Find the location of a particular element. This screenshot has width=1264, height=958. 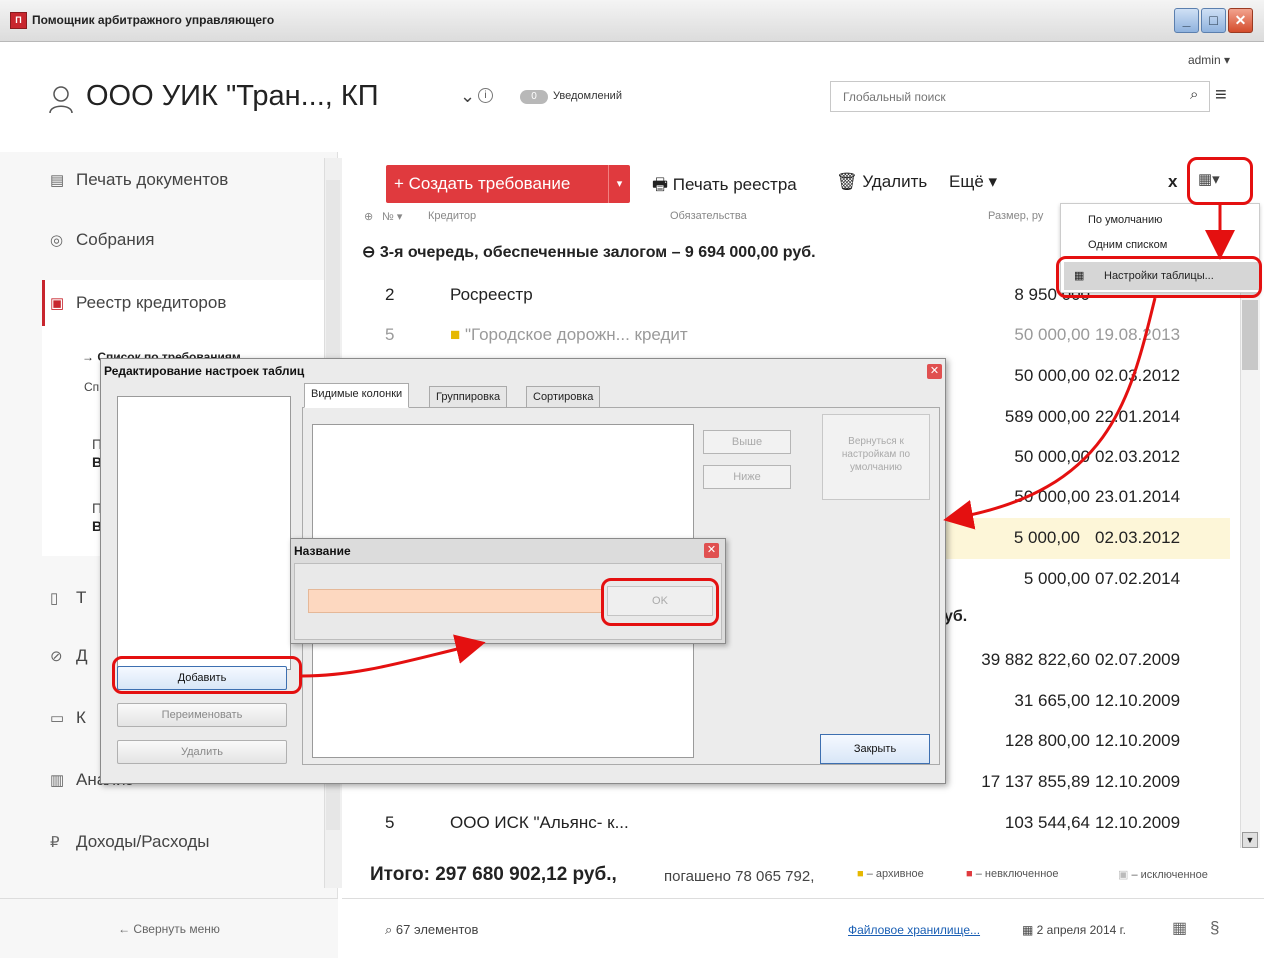

legend-not-included: ■ – невключенное is located at coordinates (1012, 874).